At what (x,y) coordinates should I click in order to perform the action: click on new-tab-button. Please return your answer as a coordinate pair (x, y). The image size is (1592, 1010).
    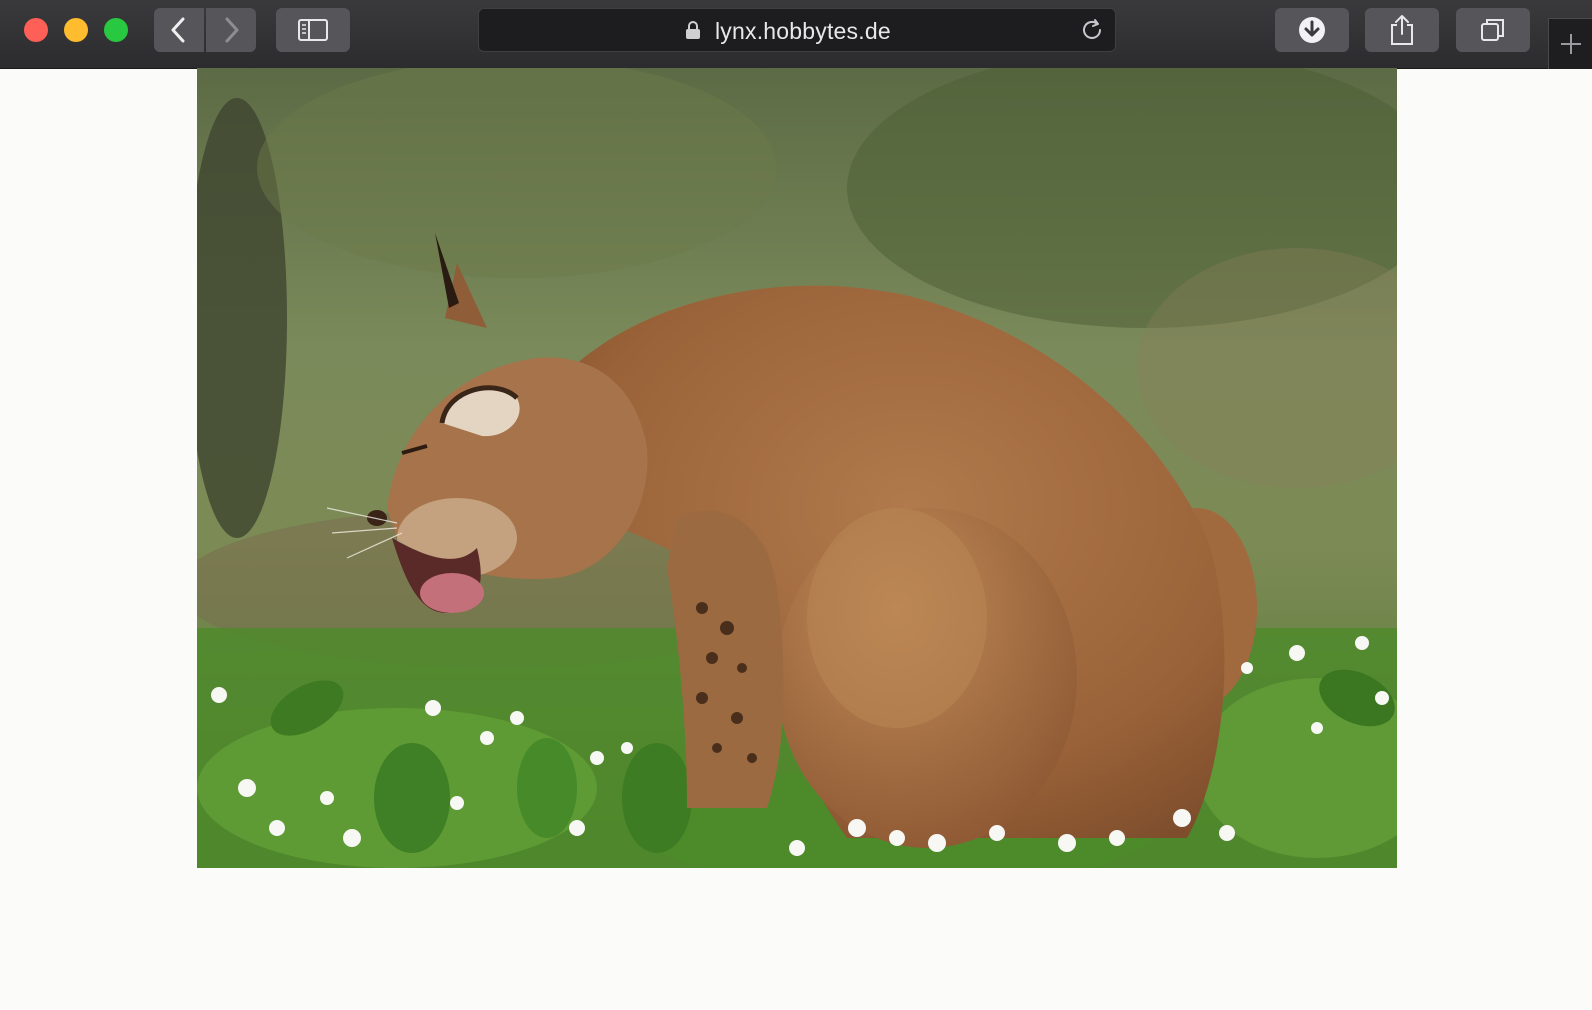
    Looking at the image, I should click on (1570, 43).